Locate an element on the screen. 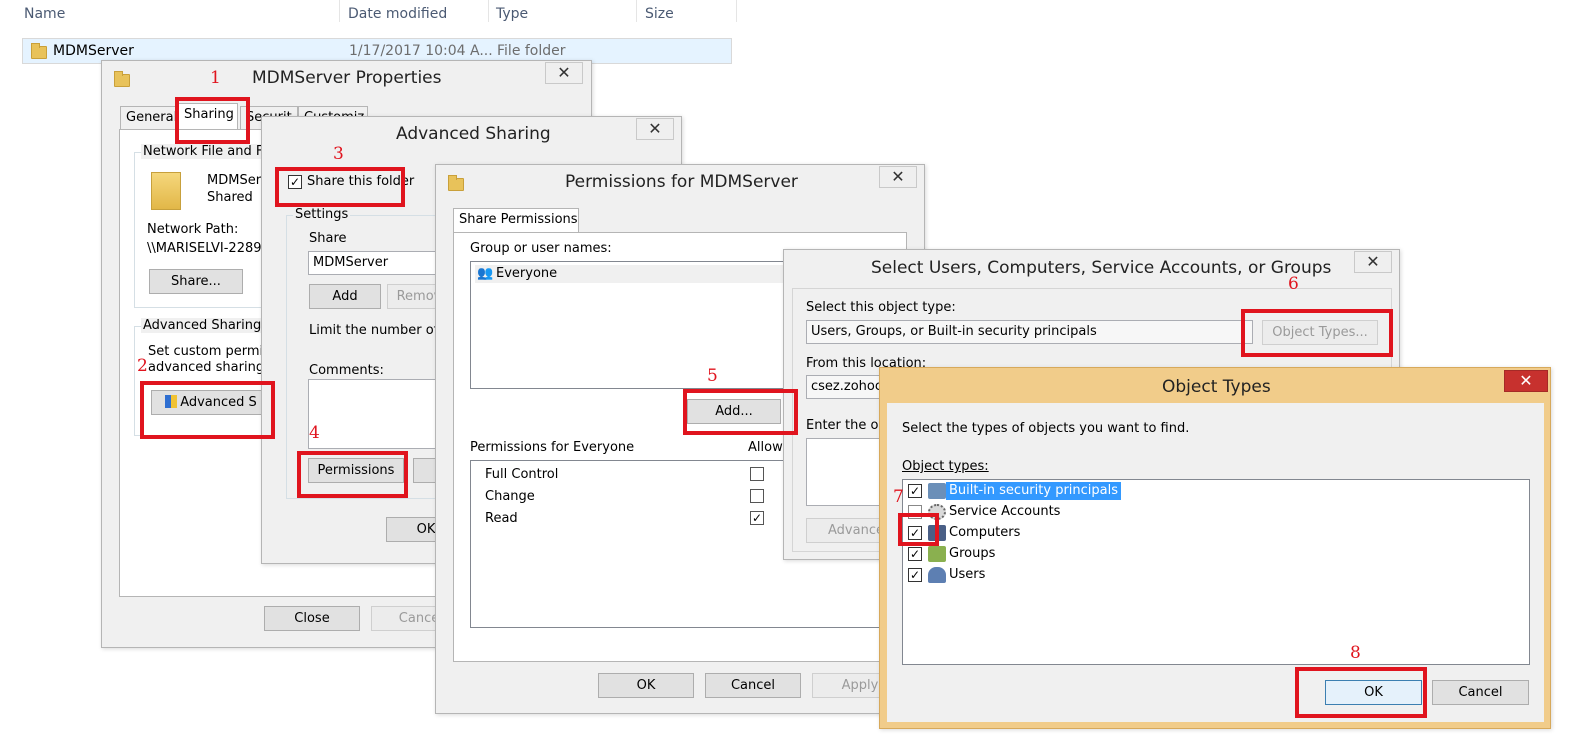 This screenshot has height=756, width=1583. object-types-label: Object types: is located at coordinates (945, 466).